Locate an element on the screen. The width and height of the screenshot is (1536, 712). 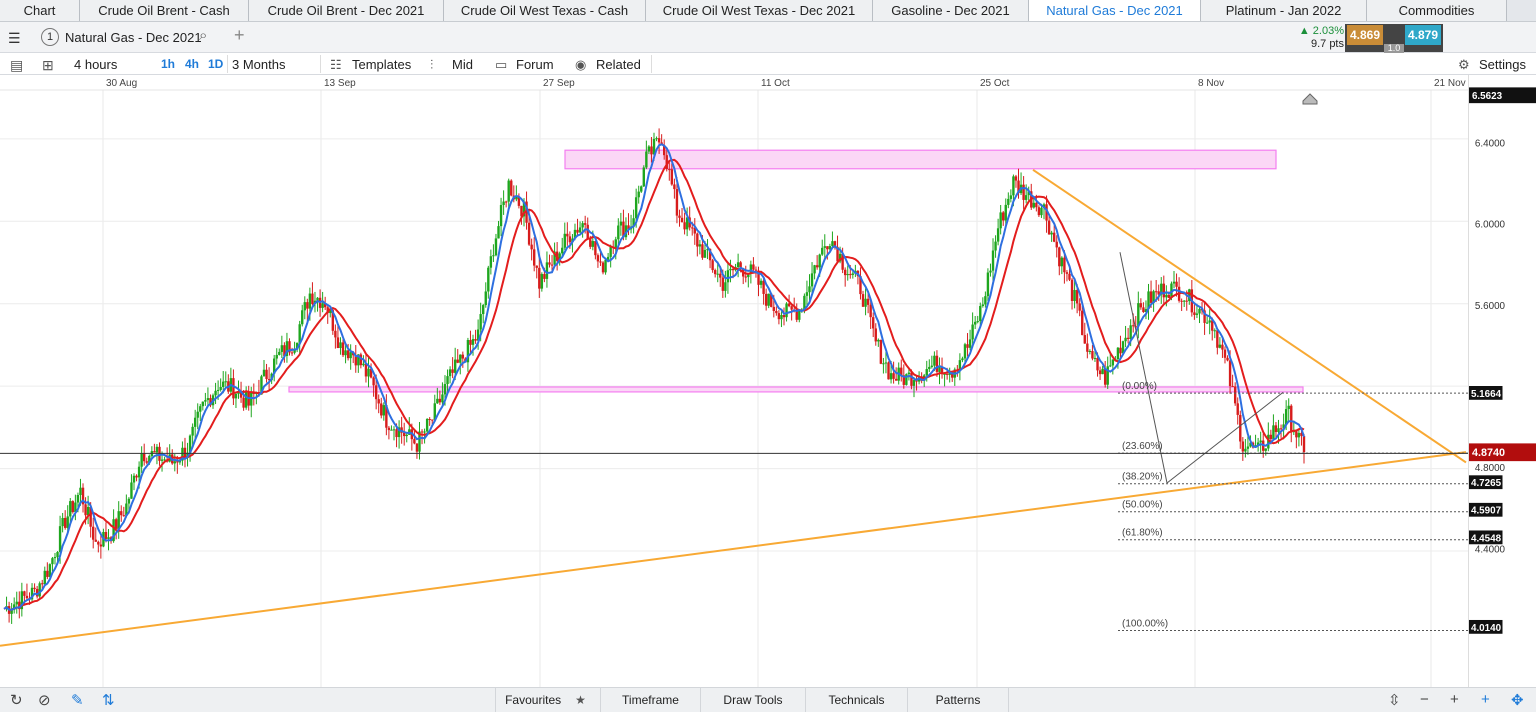
interval-select: 4 hours is located at coordinates (95, 64).